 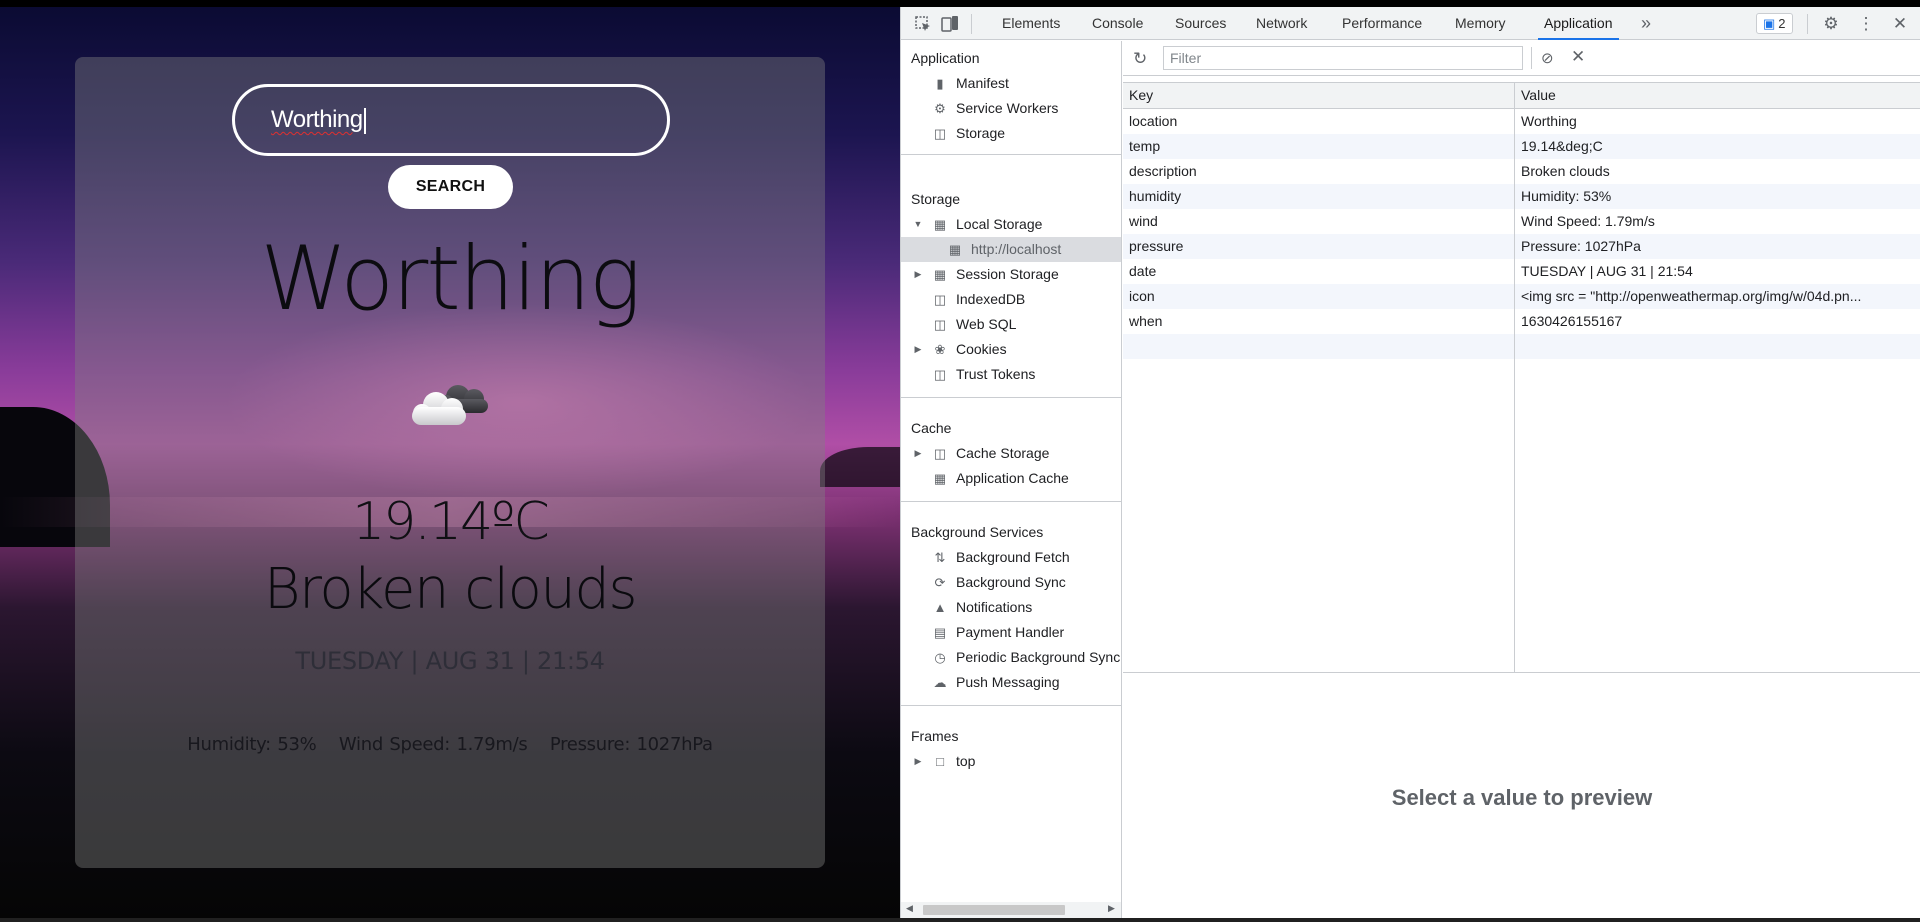 What do you see at coordinates (1011, 324) in the screenshot?
I see `sidebar-item-web-sql: ◫ Web SQL` at bounding box center [1011, 324].